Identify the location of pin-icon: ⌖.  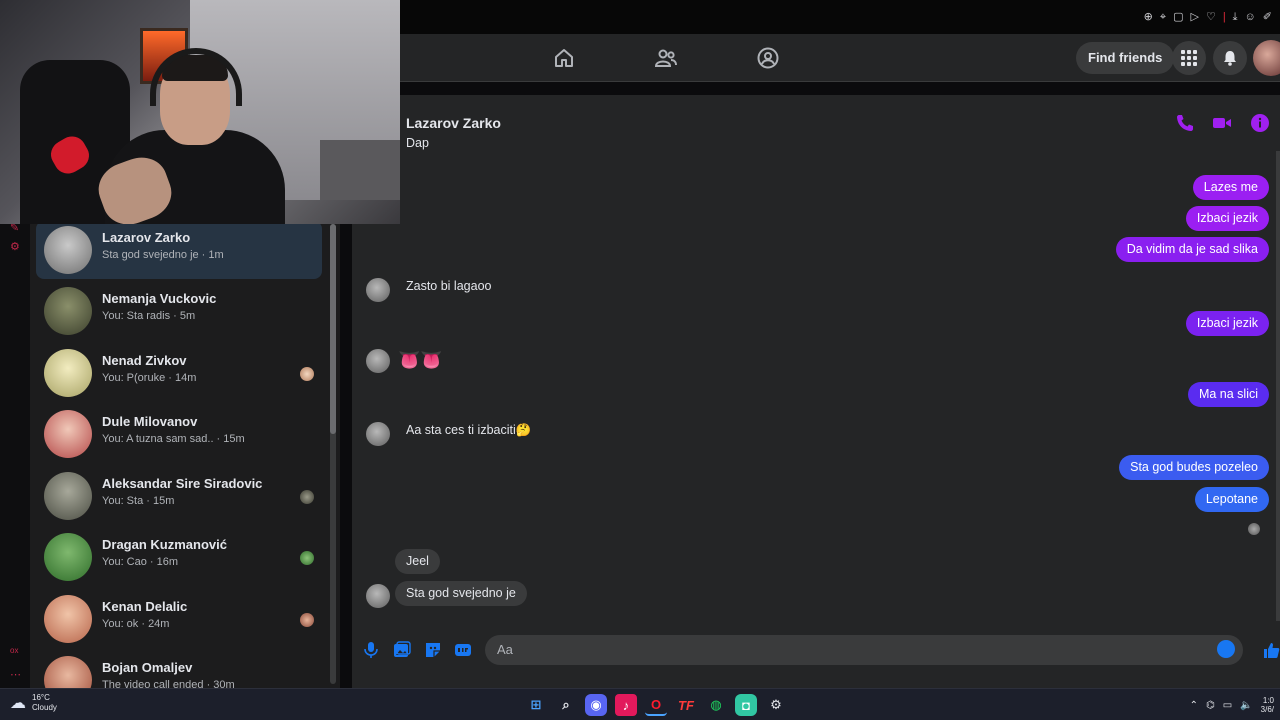
(1163, 17).